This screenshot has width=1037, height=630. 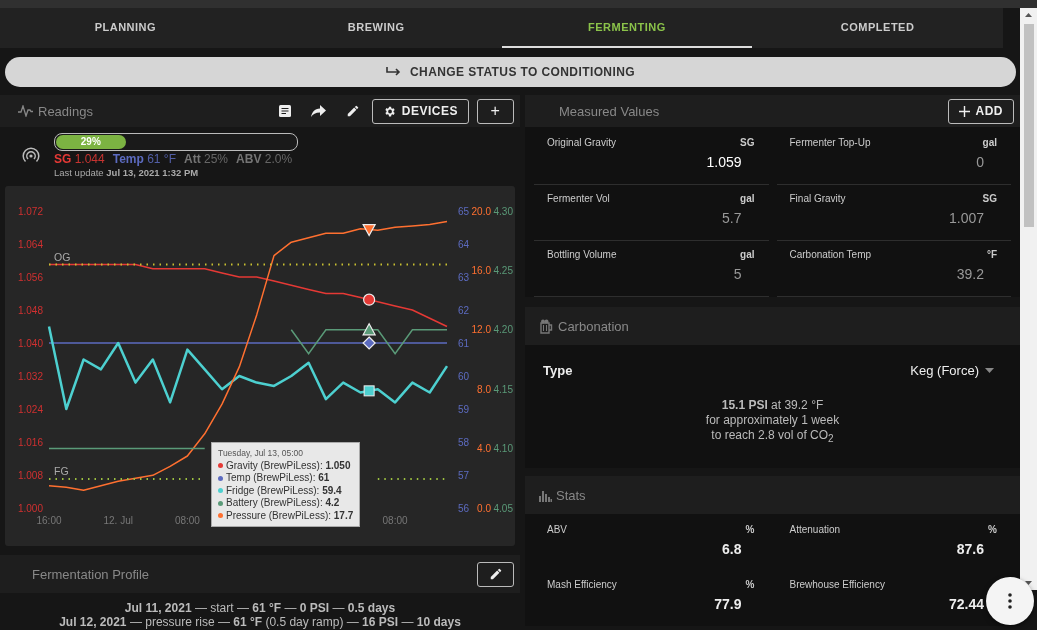 What do you see at coordinates (288, 465) in the screenshot?
I see `tooltip-entry: Gravity (BrewPiLess): 1.050` at bounding box center [288, 465].